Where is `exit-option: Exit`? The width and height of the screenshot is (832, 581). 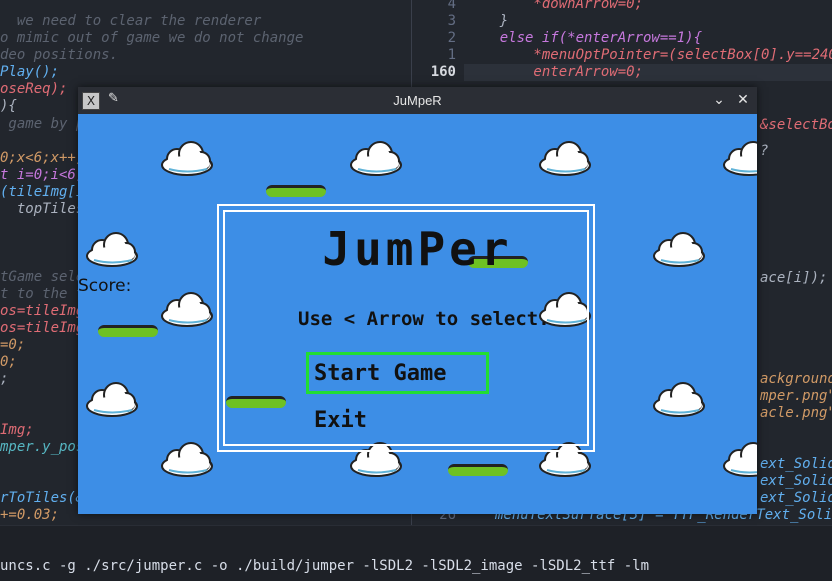
exit-option: Exit is located at coordinates (340, 420).